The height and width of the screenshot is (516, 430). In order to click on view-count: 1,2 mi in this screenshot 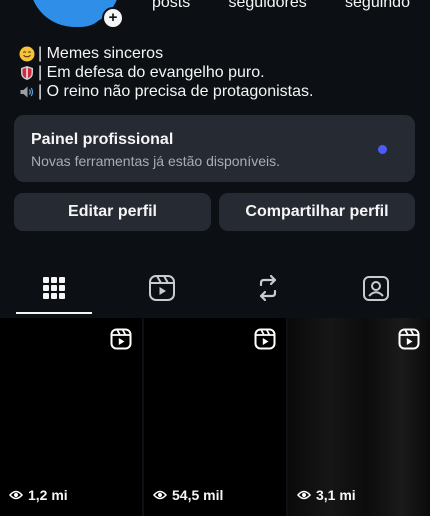, I will do `click(38, 495)`.